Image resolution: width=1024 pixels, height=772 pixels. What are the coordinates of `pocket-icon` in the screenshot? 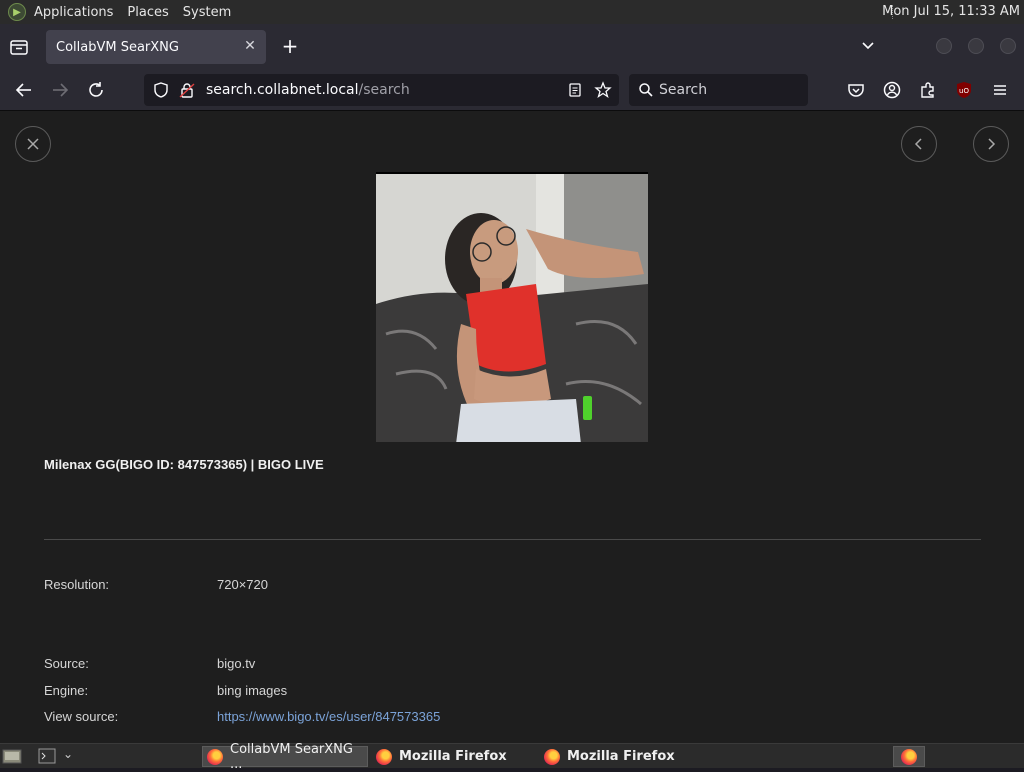 It's located at (856, 90).